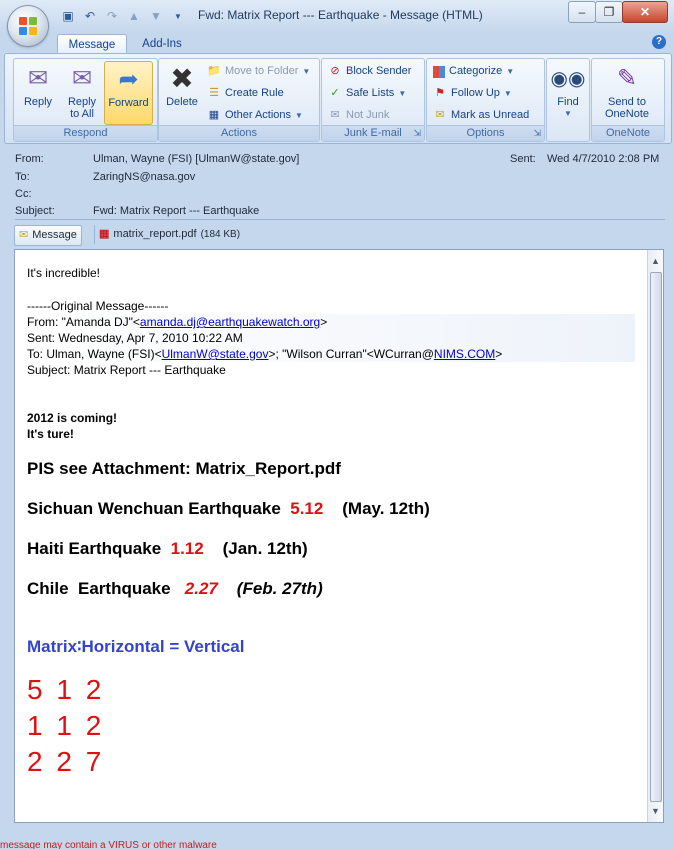 The width and height of the screenshot is (674, 849). What do you see at coordinates (178, 16) in the screenshot?
I see `customize-toolbar-icon: ▼` at bounding box center [178, 16].